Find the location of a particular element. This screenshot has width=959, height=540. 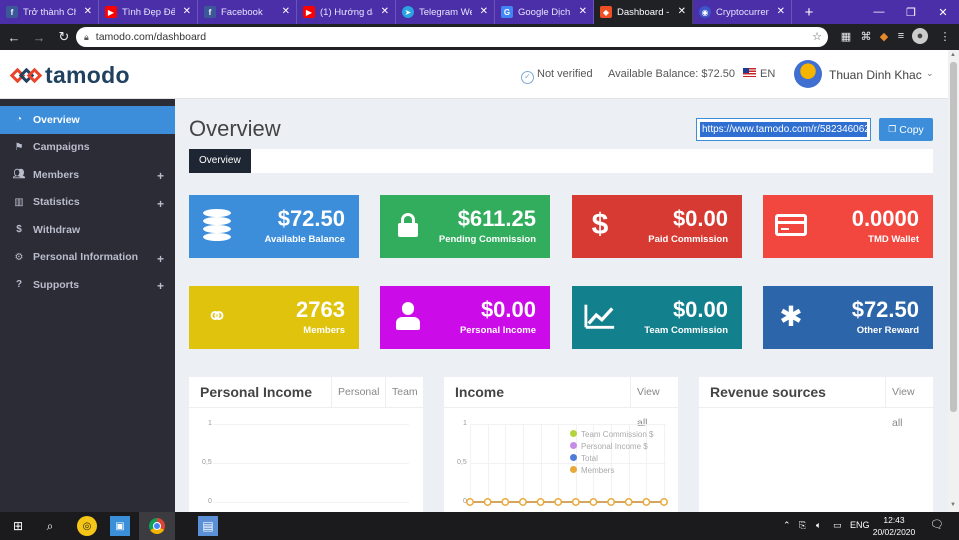

stat-card-paid-commission: $ $0.00 Paid Commission is located at coordinates (657, 226).